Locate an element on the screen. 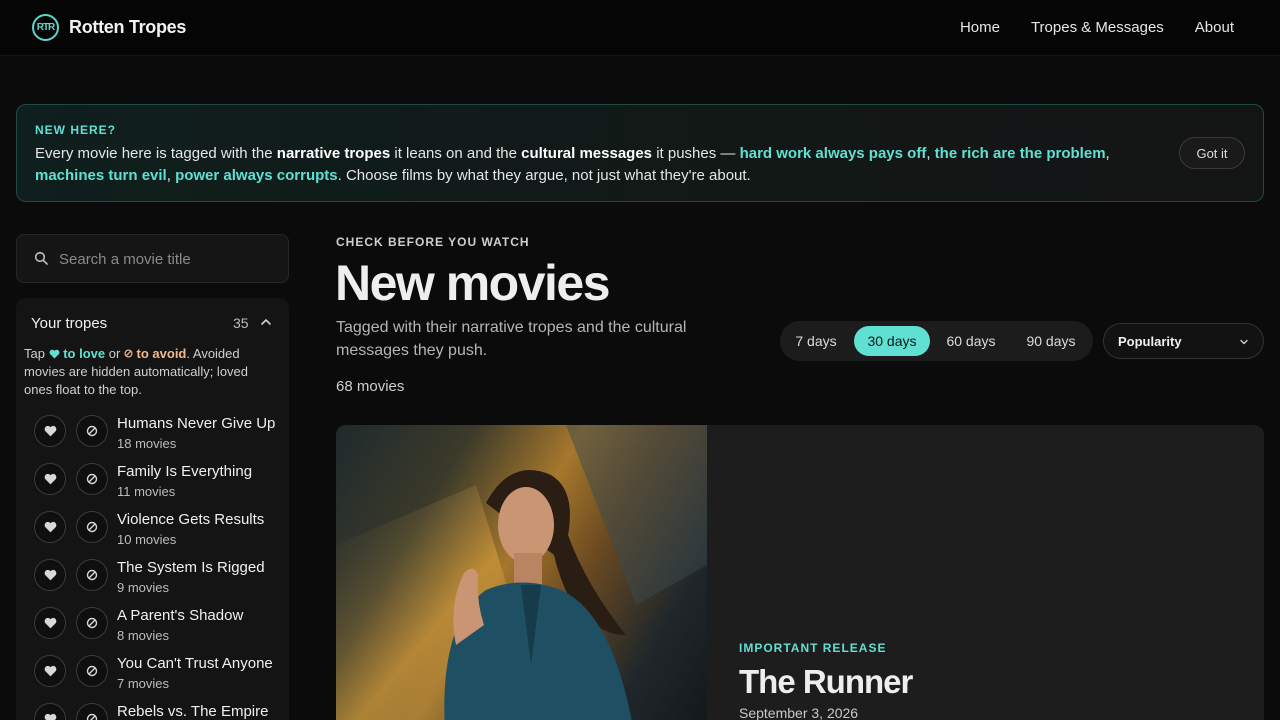  trope-movie-count: 10 movies is located at coordinates (147, 539).